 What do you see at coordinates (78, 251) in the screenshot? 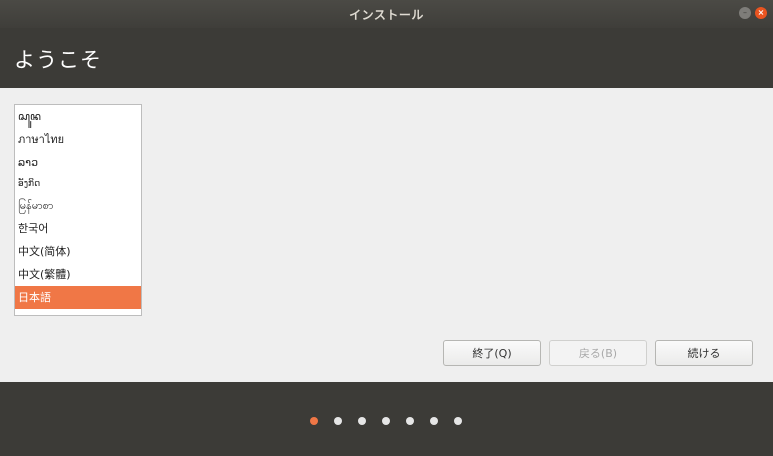
I see `language-item: 中文(简体)` at bounding box center [78, 251].